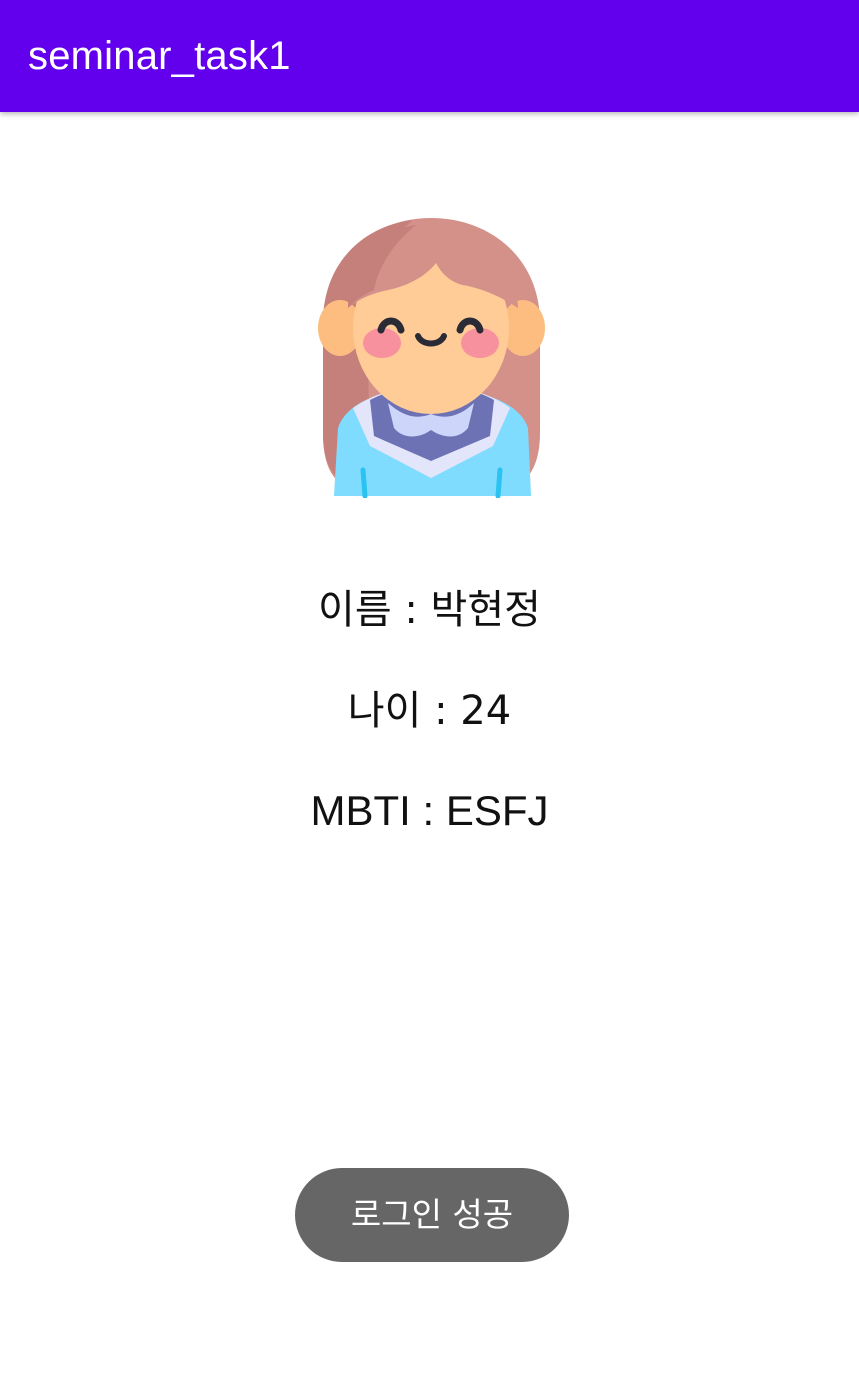 The image size is (859, 1380). I want to click on mbti-text: MBTI : ESFJ, so click(429, 810).